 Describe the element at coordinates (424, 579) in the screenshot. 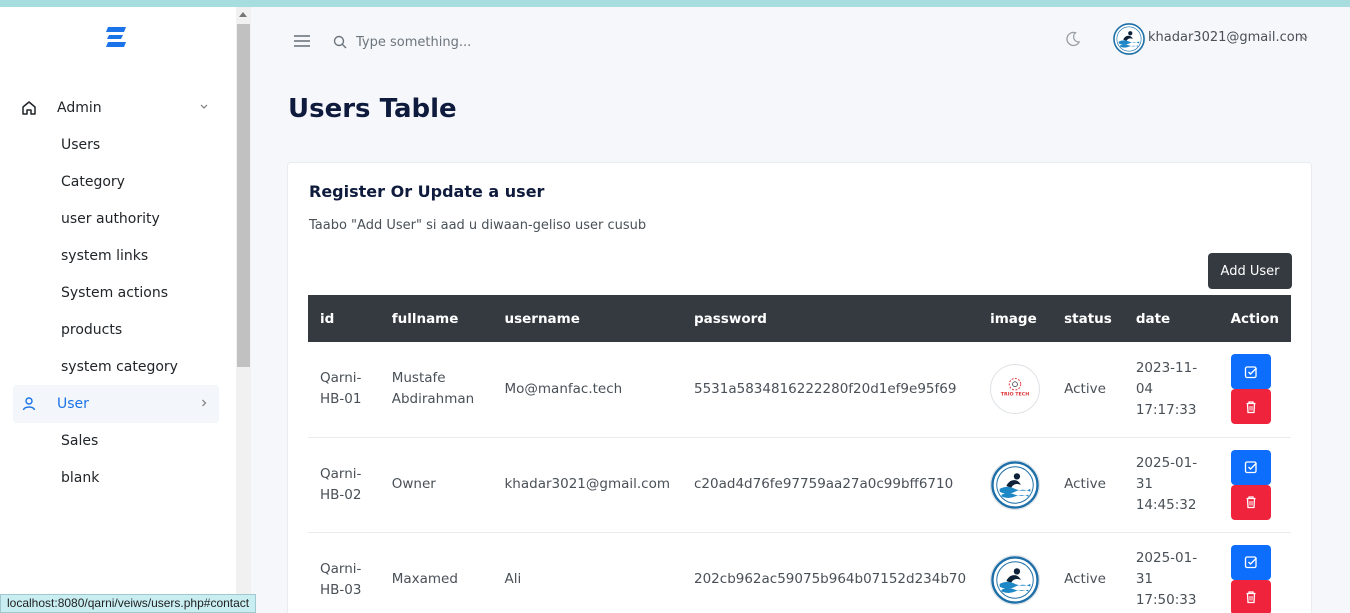

I see `cell-fullname: Maxamed` at that location.